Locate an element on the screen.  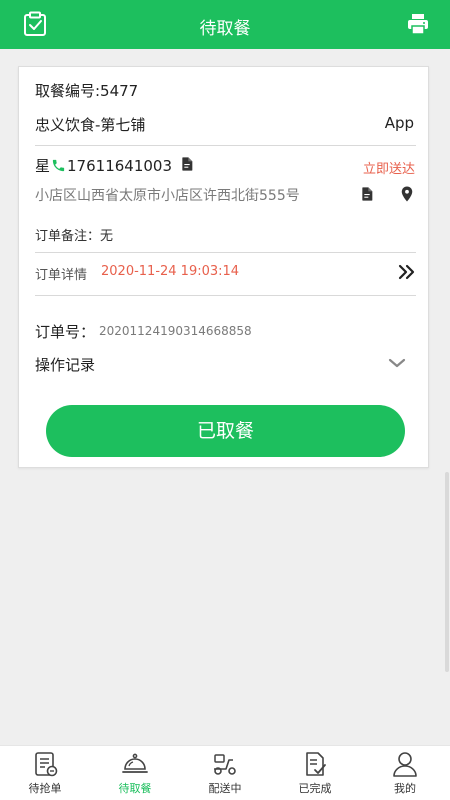
order-number-label: 订单号： is located at coordinates (65, 332).